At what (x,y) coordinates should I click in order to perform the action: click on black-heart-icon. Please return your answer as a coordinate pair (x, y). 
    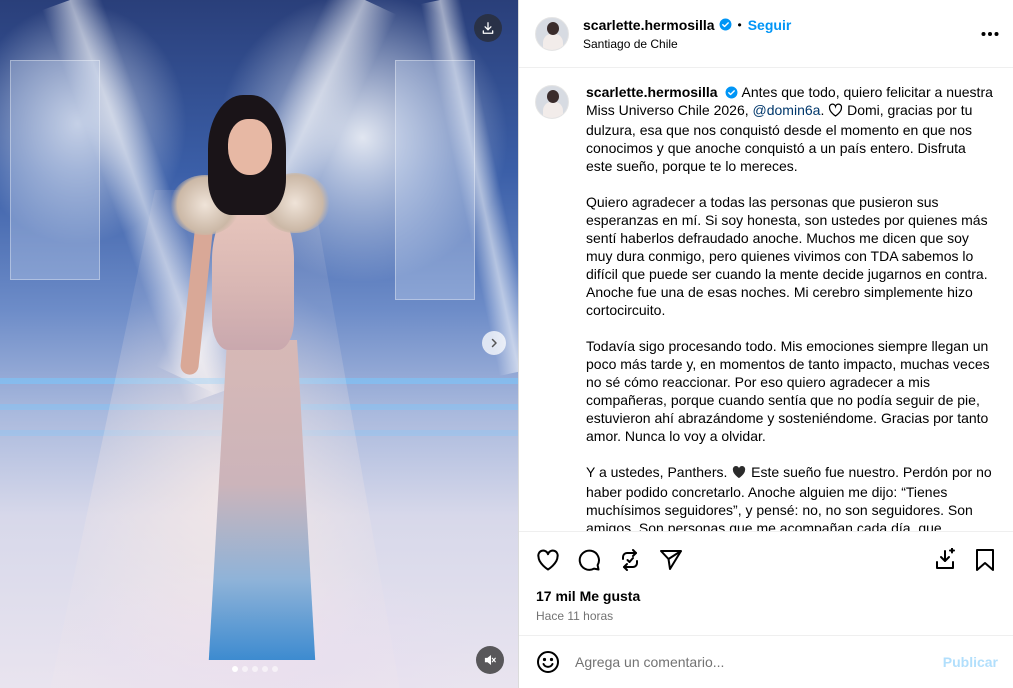
    Looking at the image, I should click on (739, 474).